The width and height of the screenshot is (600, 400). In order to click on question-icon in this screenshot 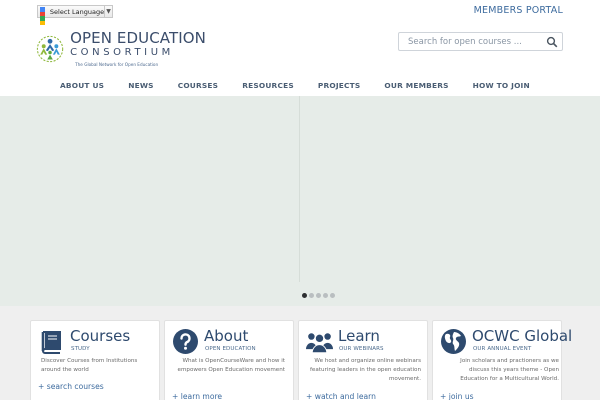, I will do `click(185, 341)`.